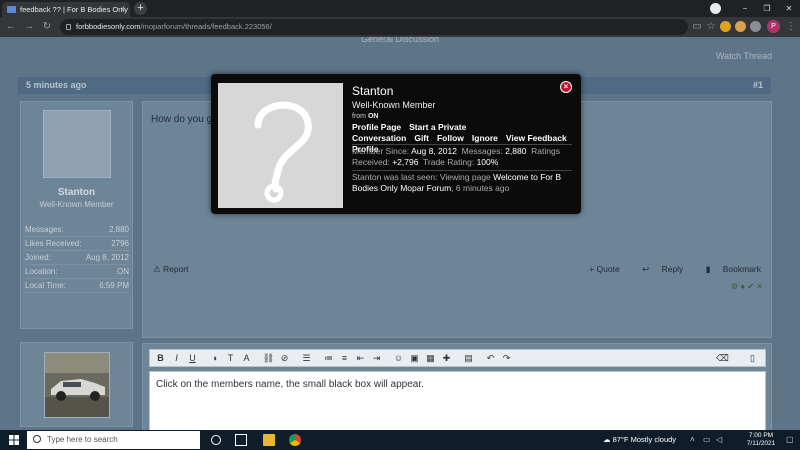 This screenshot has width=800, height=450. Describe the element at coordinates (449, 162) in the screenshot. I see `trade-rating-label: Trade Rating:` at that location.